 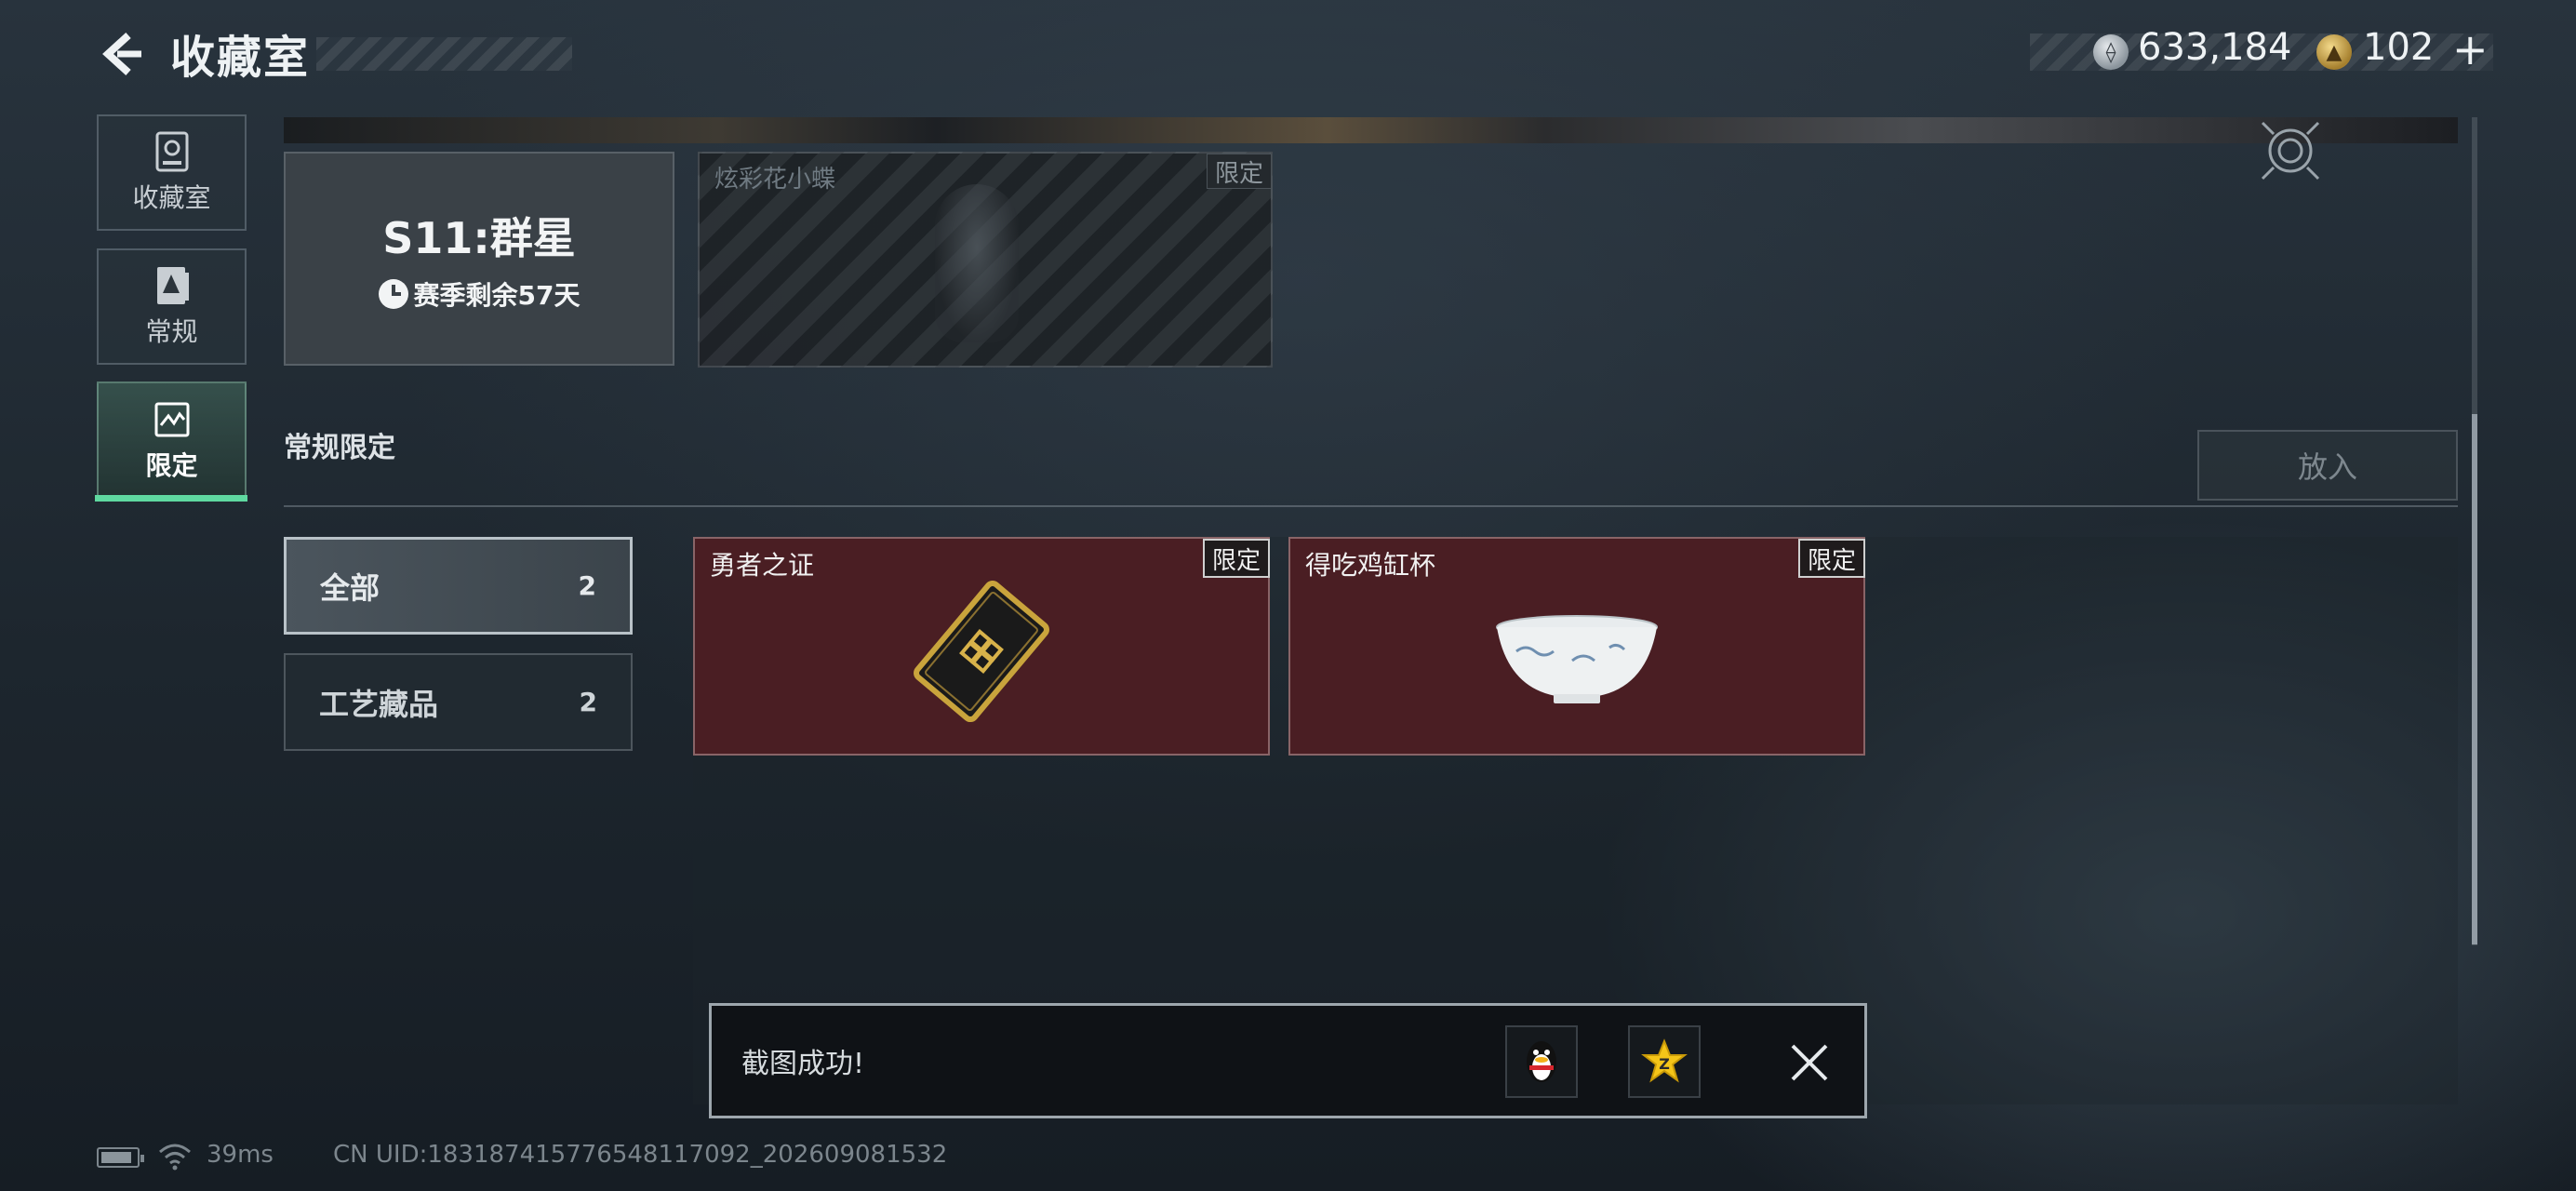 What do you see at coordinates (2470, 49) in the screenshot?
I see `add-currency-button: +` at bounding box center [2470, 49].